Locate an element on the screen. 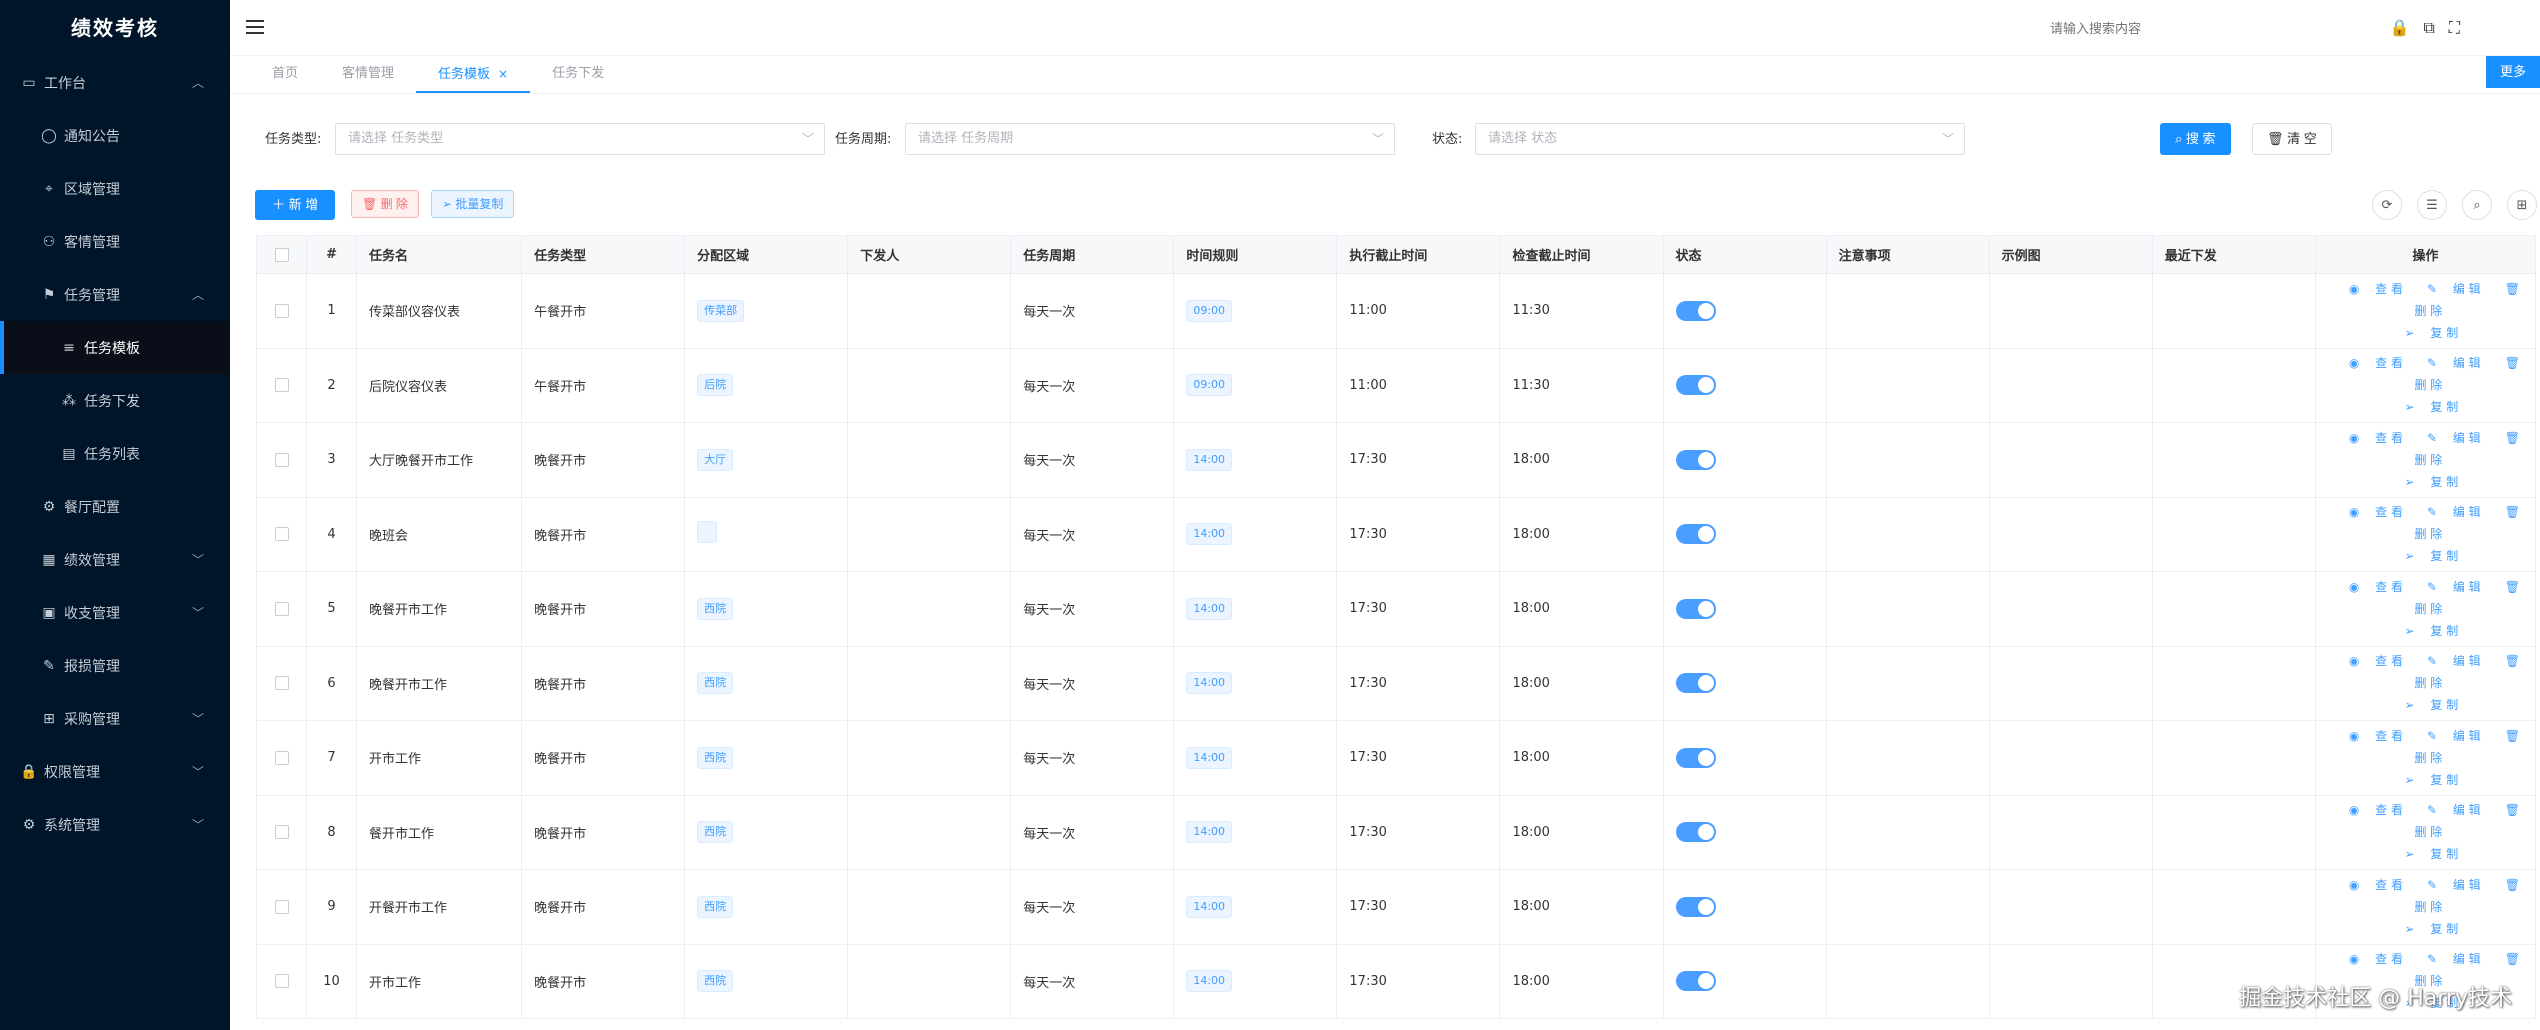 The image size is (2540, 1030). time-rule-cell: 09:00 is located at coordinates (1255, 385).